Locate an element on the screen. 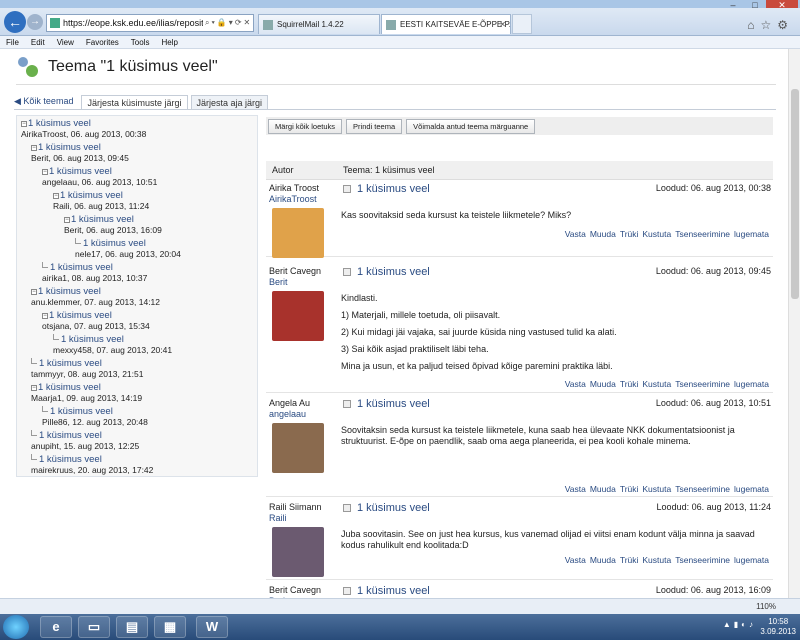 Image resolution: width=800 pixels, height=640 pixels. author-login-link: angelaau is located at coordinates (289, 414).